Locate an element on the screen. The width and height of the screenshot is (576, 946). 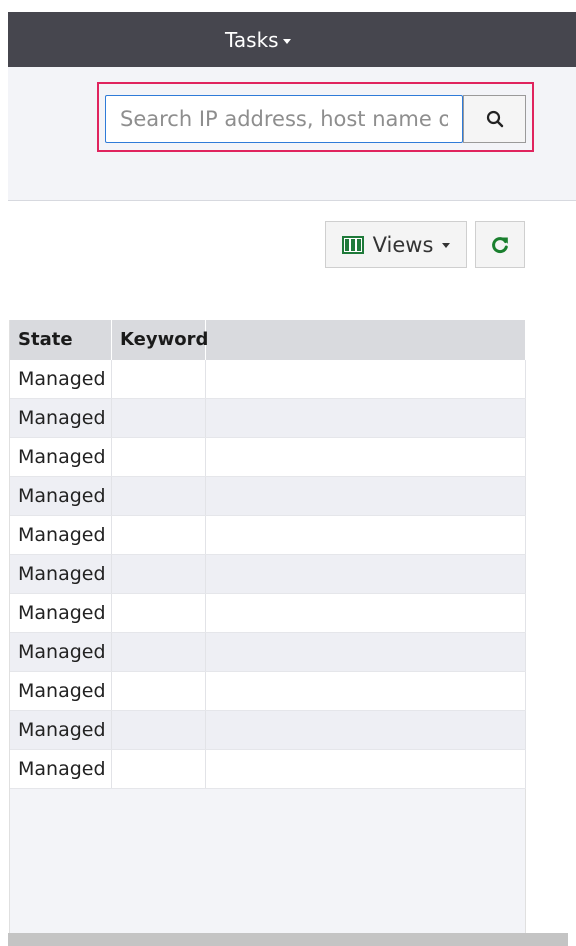
columns-icon is located at coordinates (352, 244).